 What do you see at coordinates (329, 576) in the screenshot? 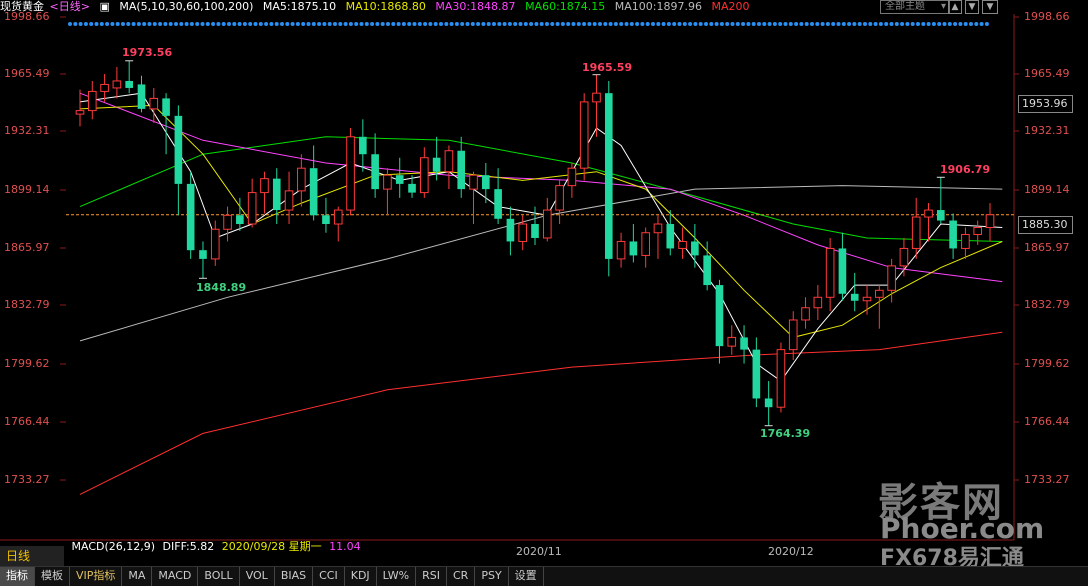
I see `tab-8: CCI` at bounding box center [329, 576].